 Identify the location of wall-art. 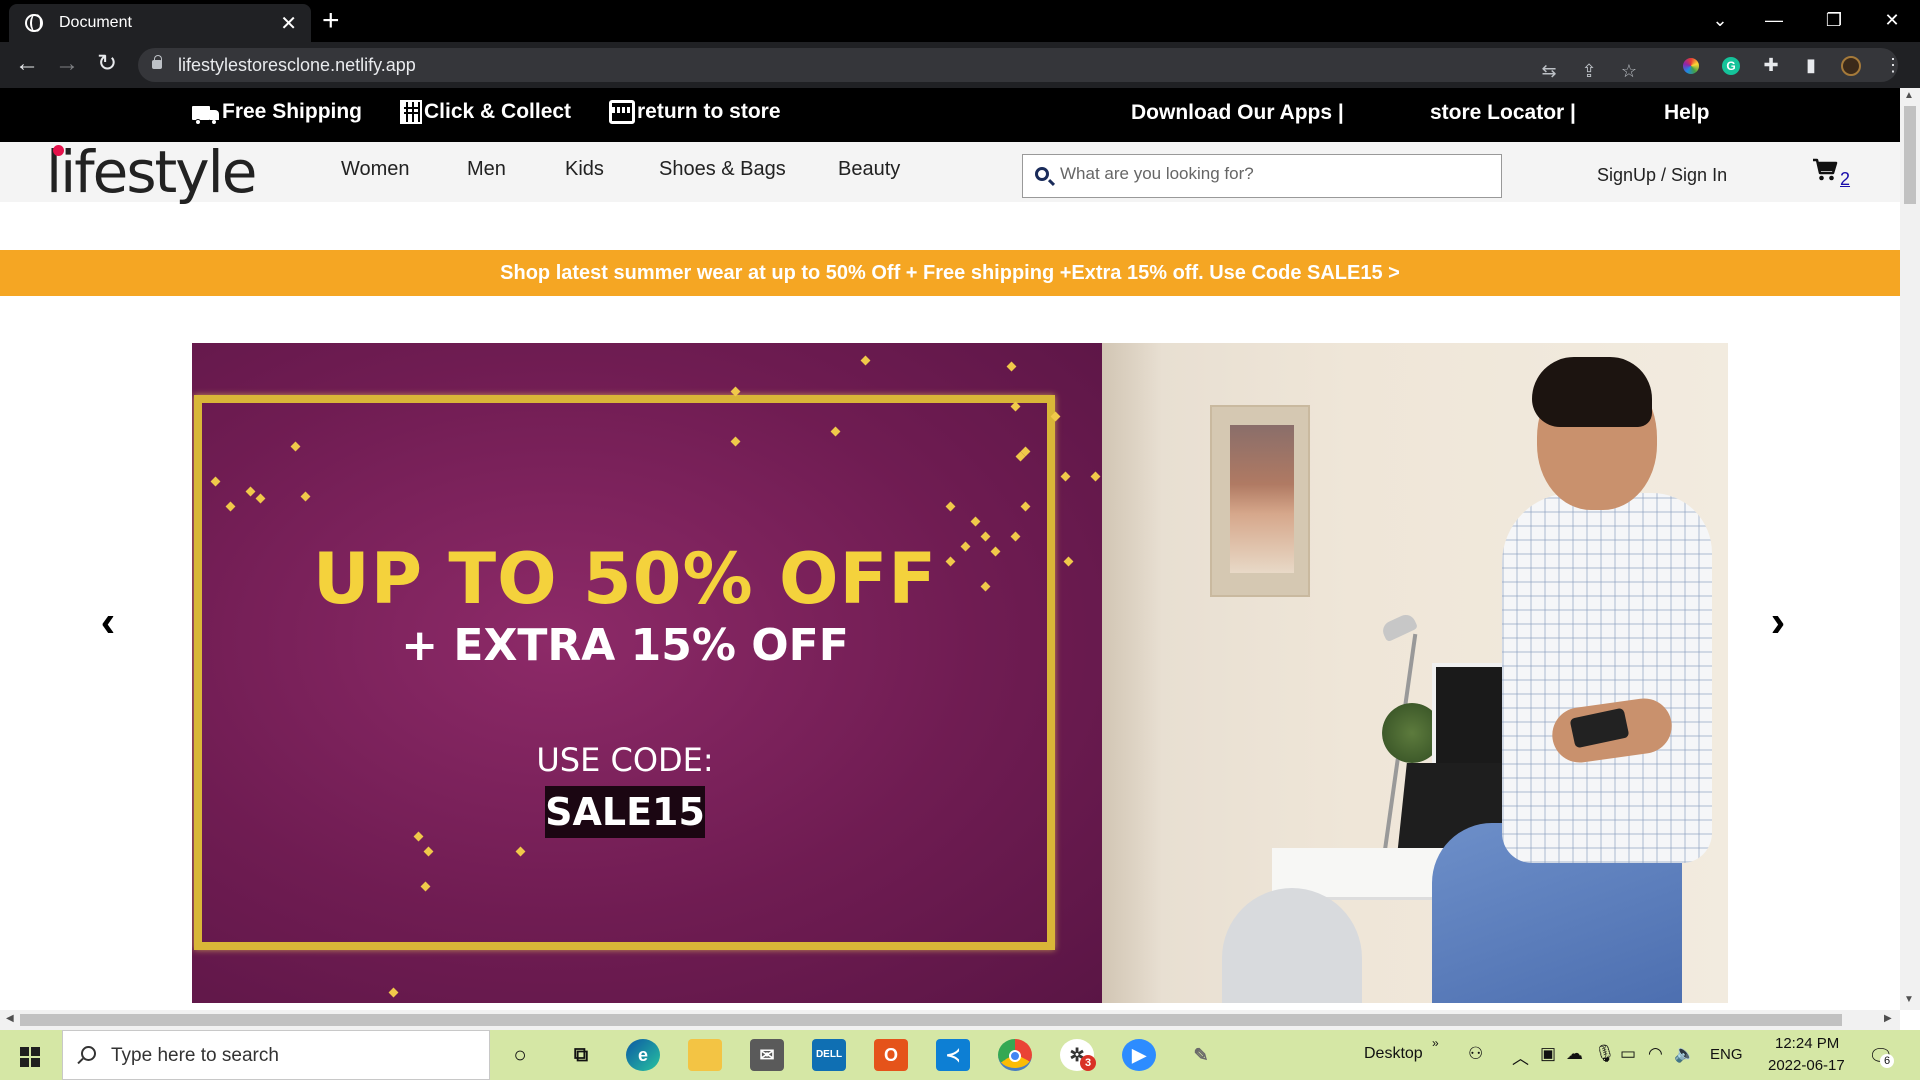
(1260, 501).